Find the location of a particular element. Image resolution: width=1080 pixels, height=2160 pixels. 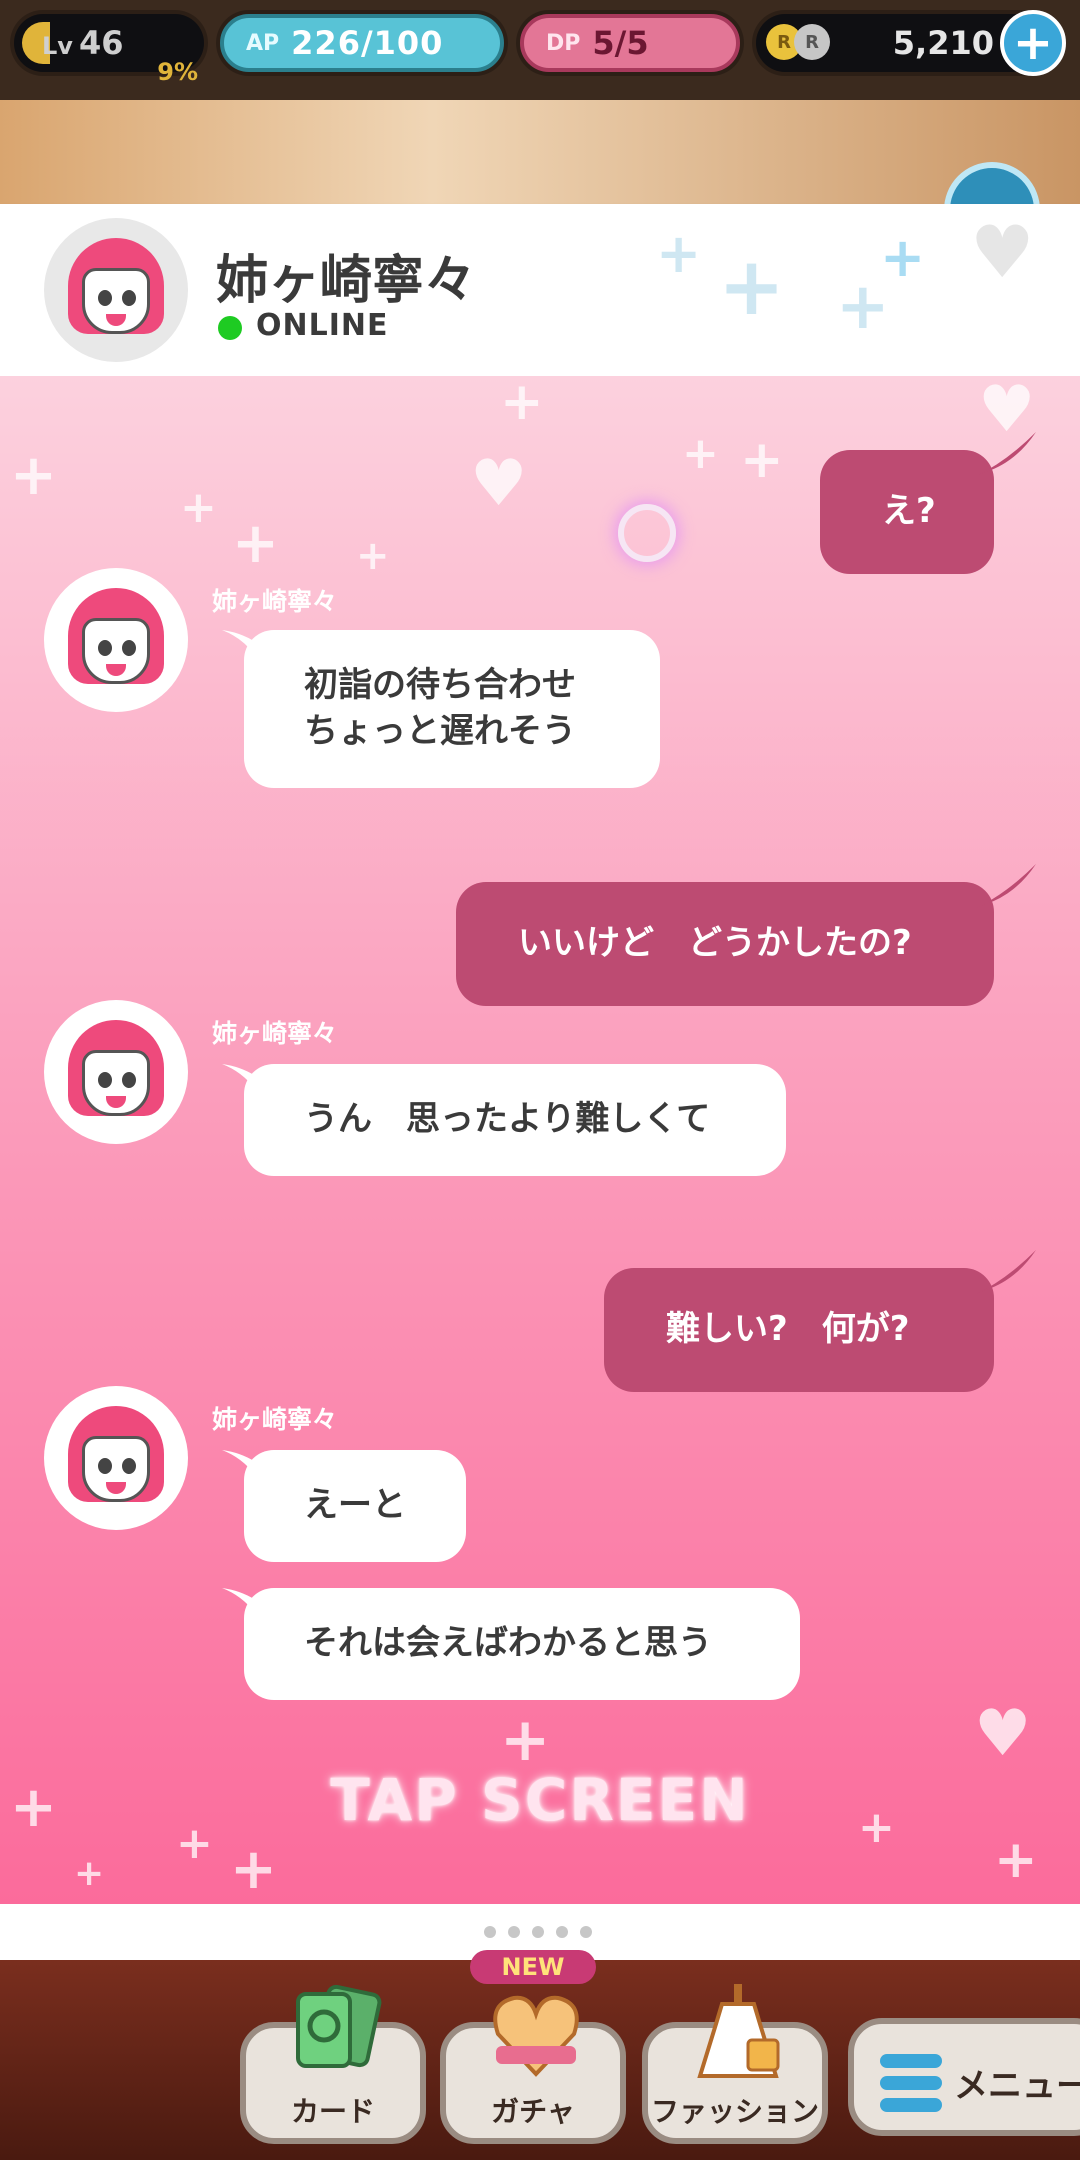

message-line: ちょっと遅れそう is located at coordinates (440, 731).